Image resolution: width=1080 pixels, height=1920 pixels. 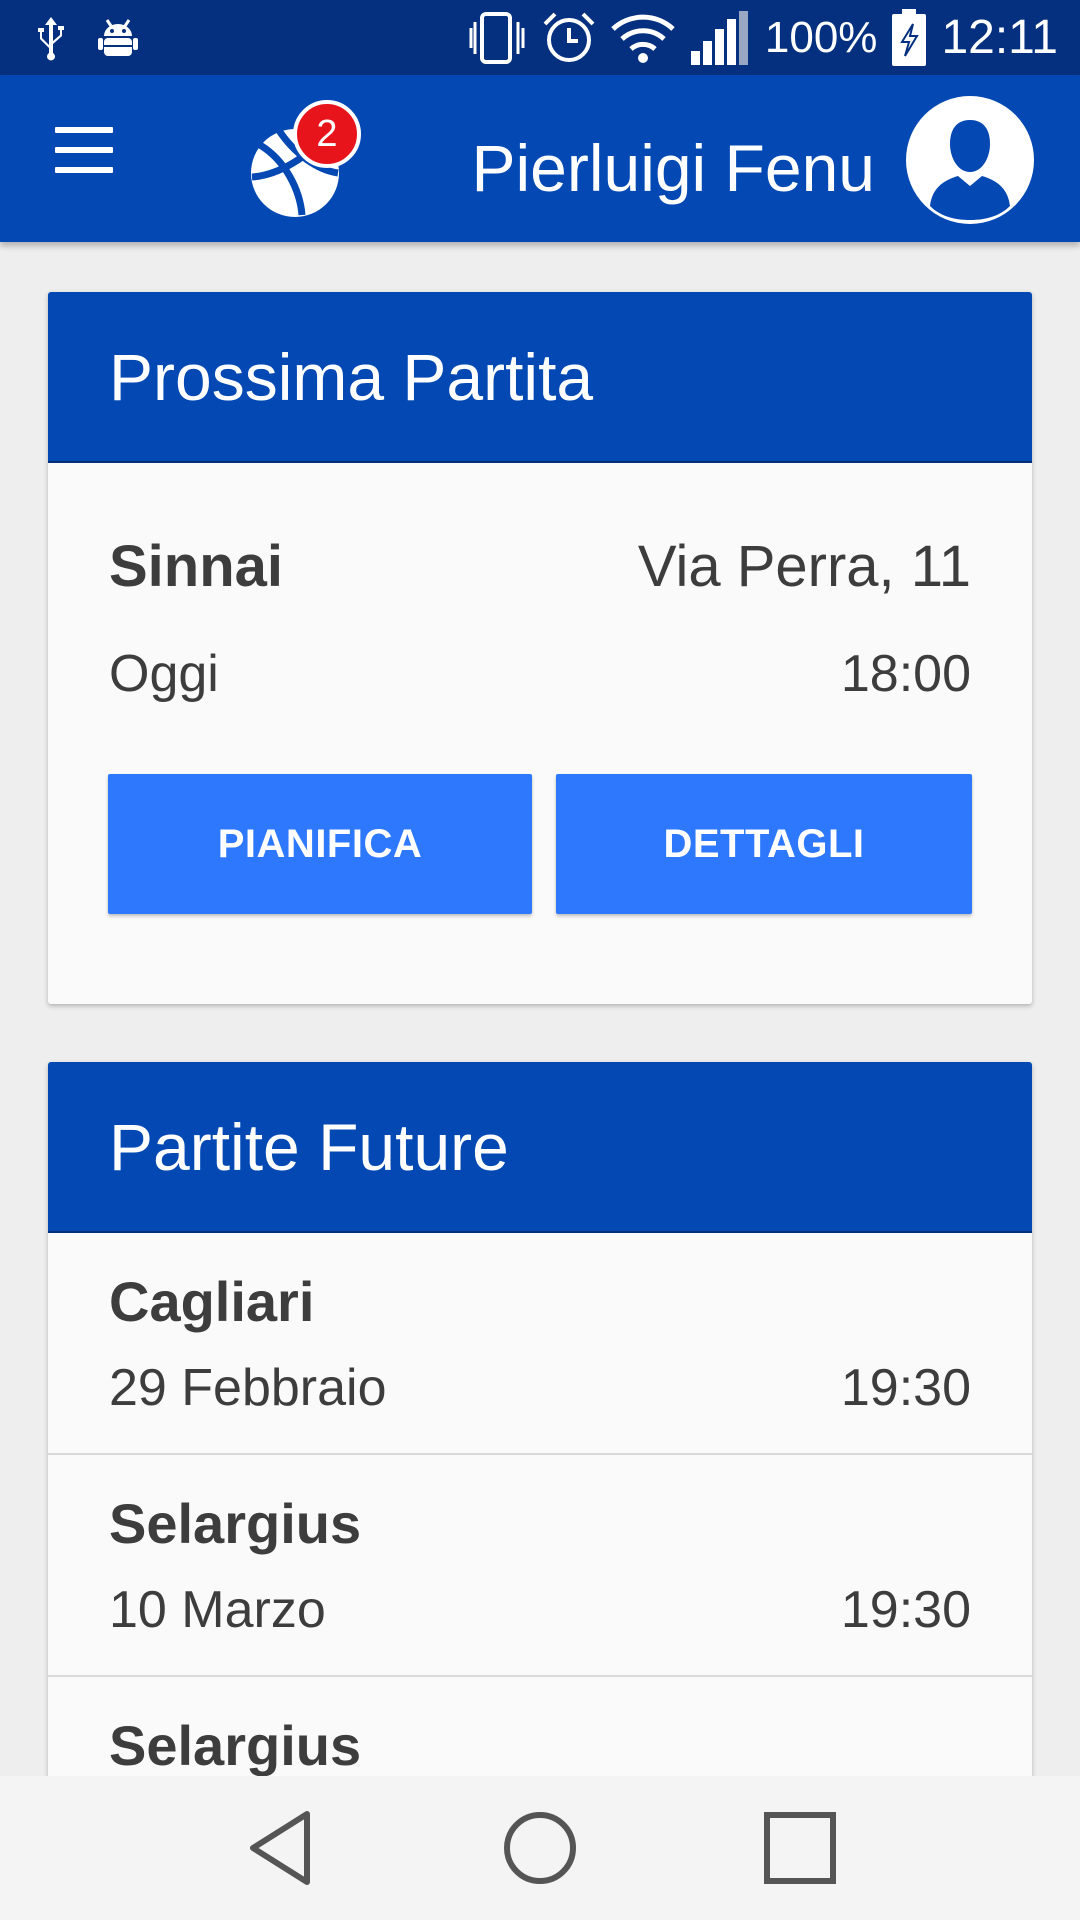 What do you see at coordinates (196, 566) in the screenshot?
I see `next-match-city: Sinnai` at bounding box center [196, 566].